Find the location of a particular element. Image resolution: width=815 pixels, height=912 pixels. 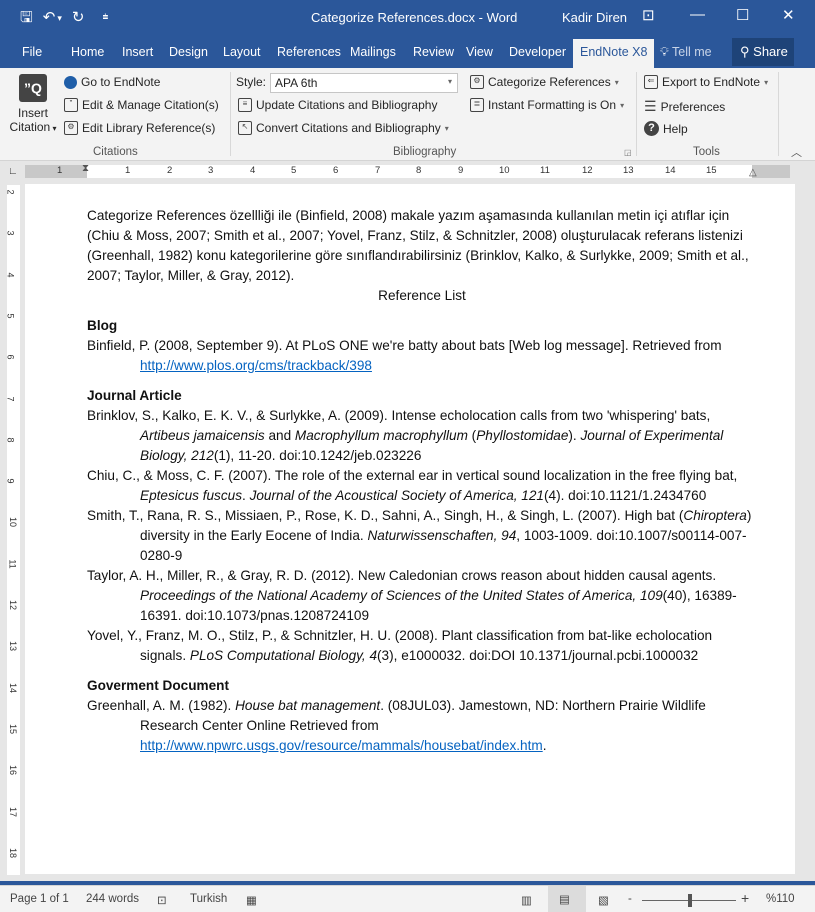

tab-insert: Insert is located at coordinates (137, 52).